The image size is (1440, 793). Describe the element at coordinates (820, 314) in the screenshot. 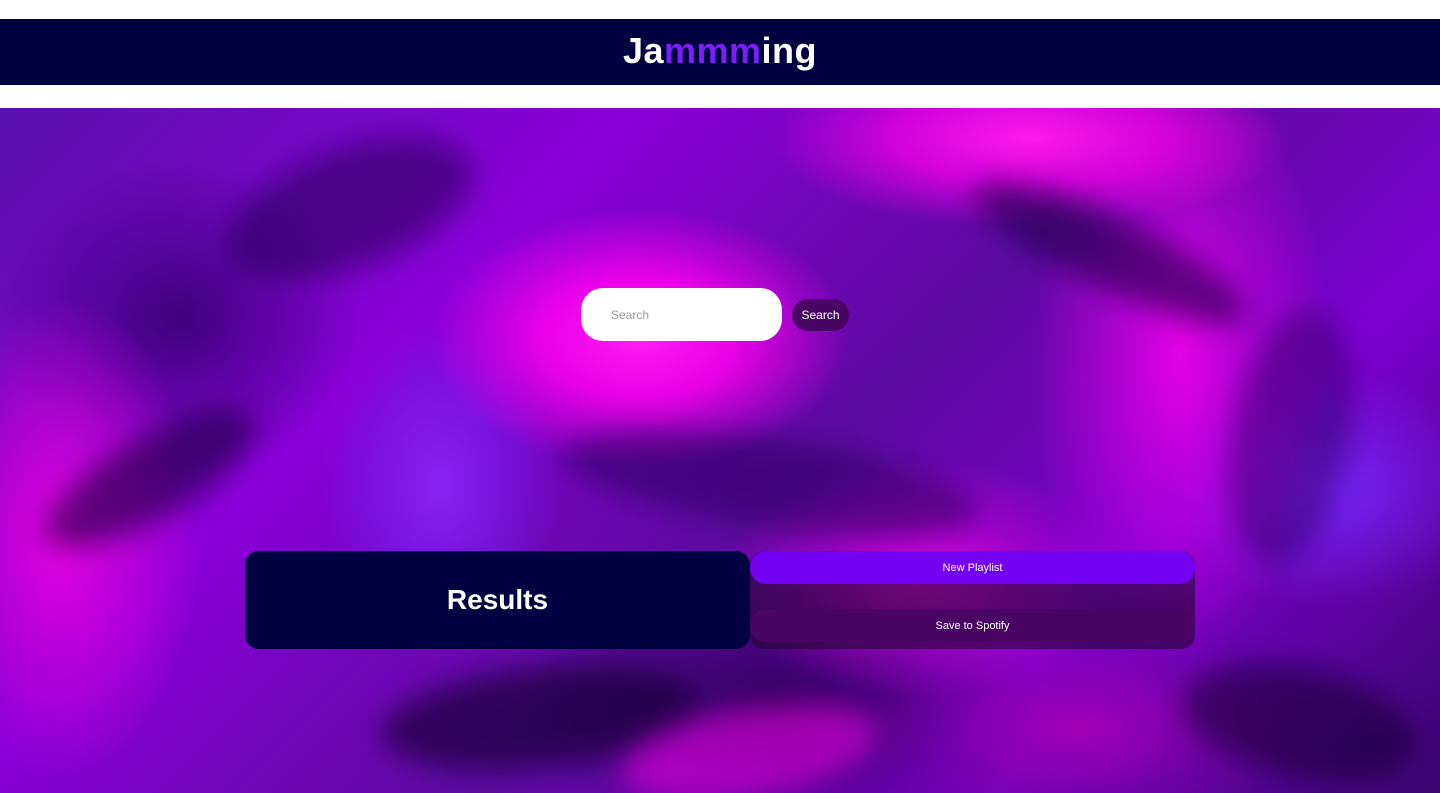

I see `search-button: Search` at that location.